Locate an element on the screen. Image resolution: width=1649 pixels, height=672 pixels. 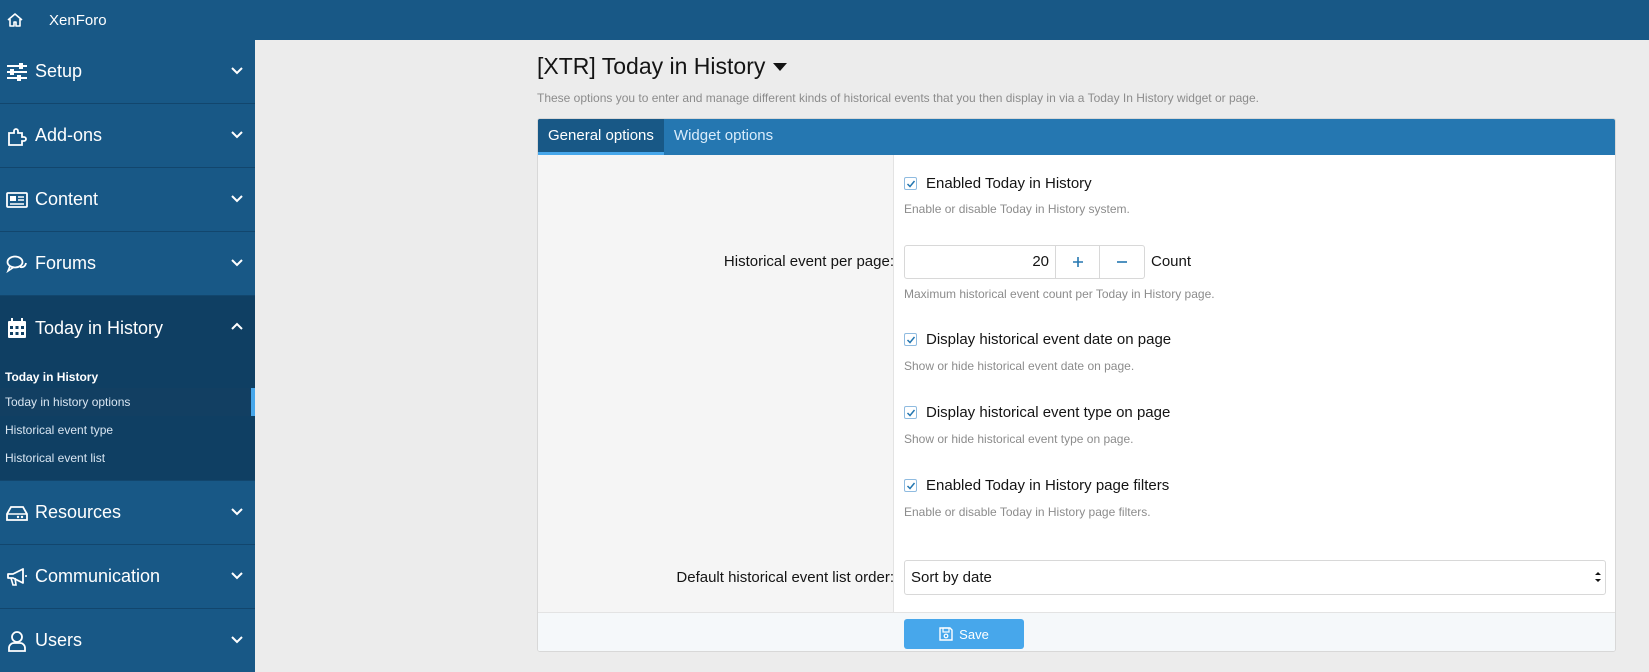
per-page-label: Historical event per page: is located at coordinates (808, 261).